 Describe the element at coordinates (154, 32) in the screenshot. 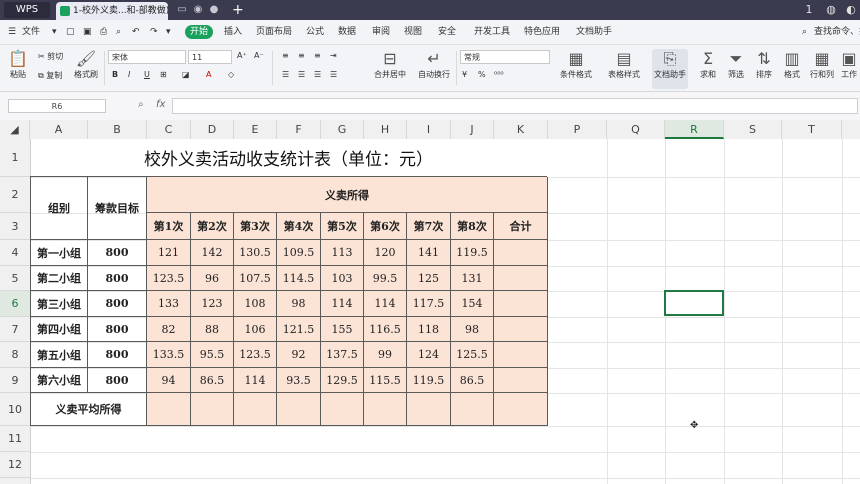

I see `redo-icon: ↷` at that location.